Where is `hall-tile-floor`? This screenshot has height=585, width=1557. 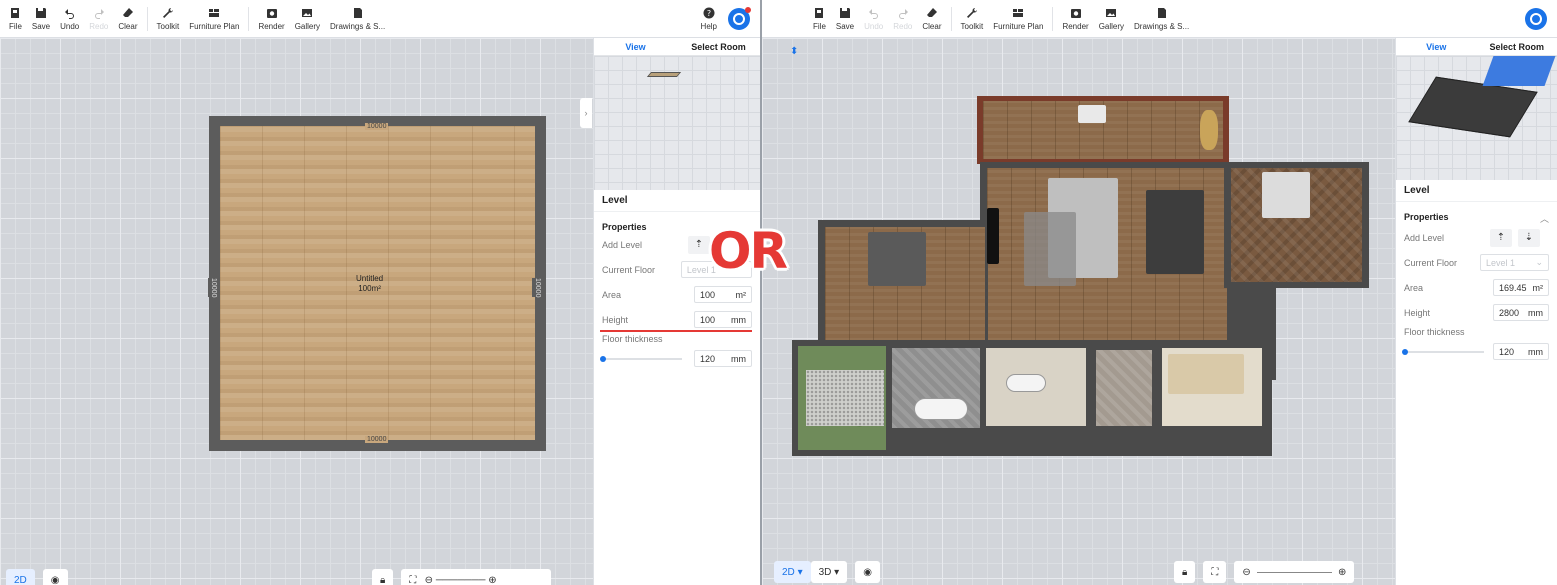
hall-tile-floor is located at coordinates (1124, 388).